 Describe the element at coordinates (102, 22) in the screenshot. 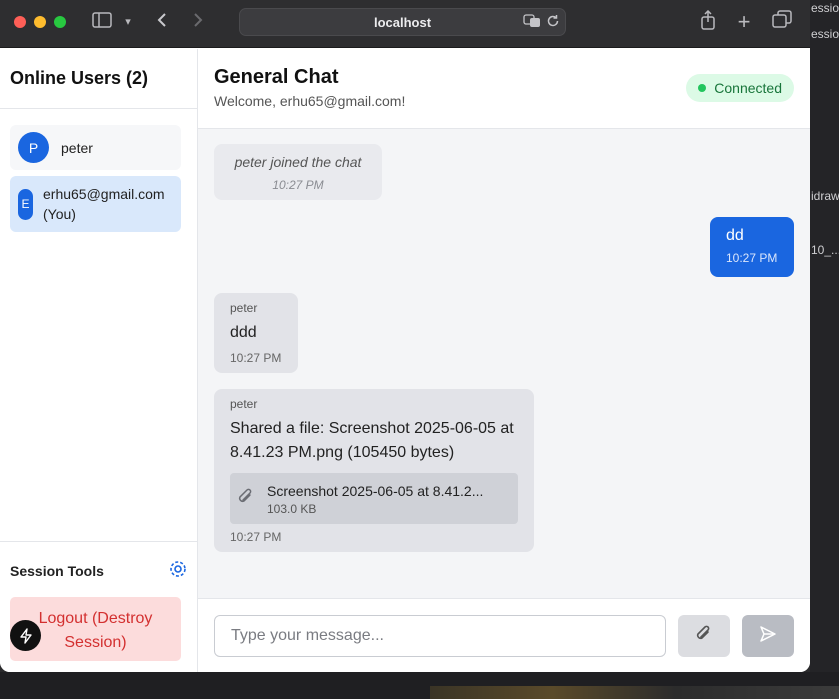

I see `sidebar-icon` at that location.